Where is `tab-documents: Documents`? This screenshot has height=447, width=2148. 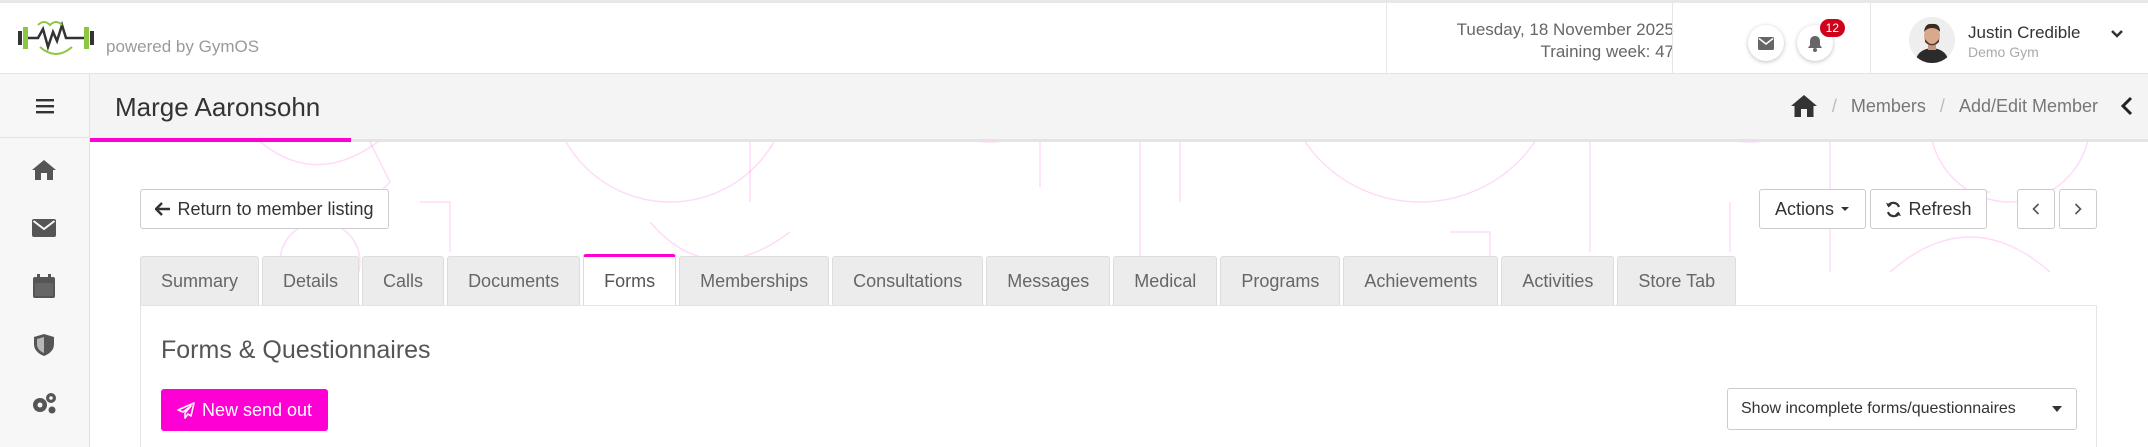
tab-documents: Documents is located at coordinates (514, 280).